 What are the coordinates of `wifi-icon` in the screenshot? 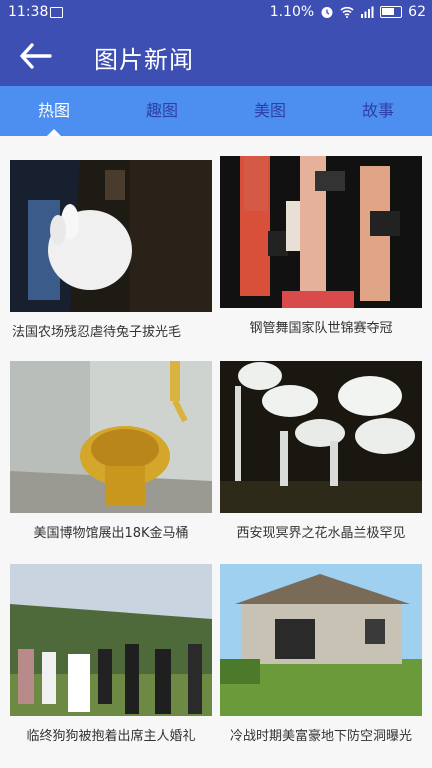 It's located at (347, 12).